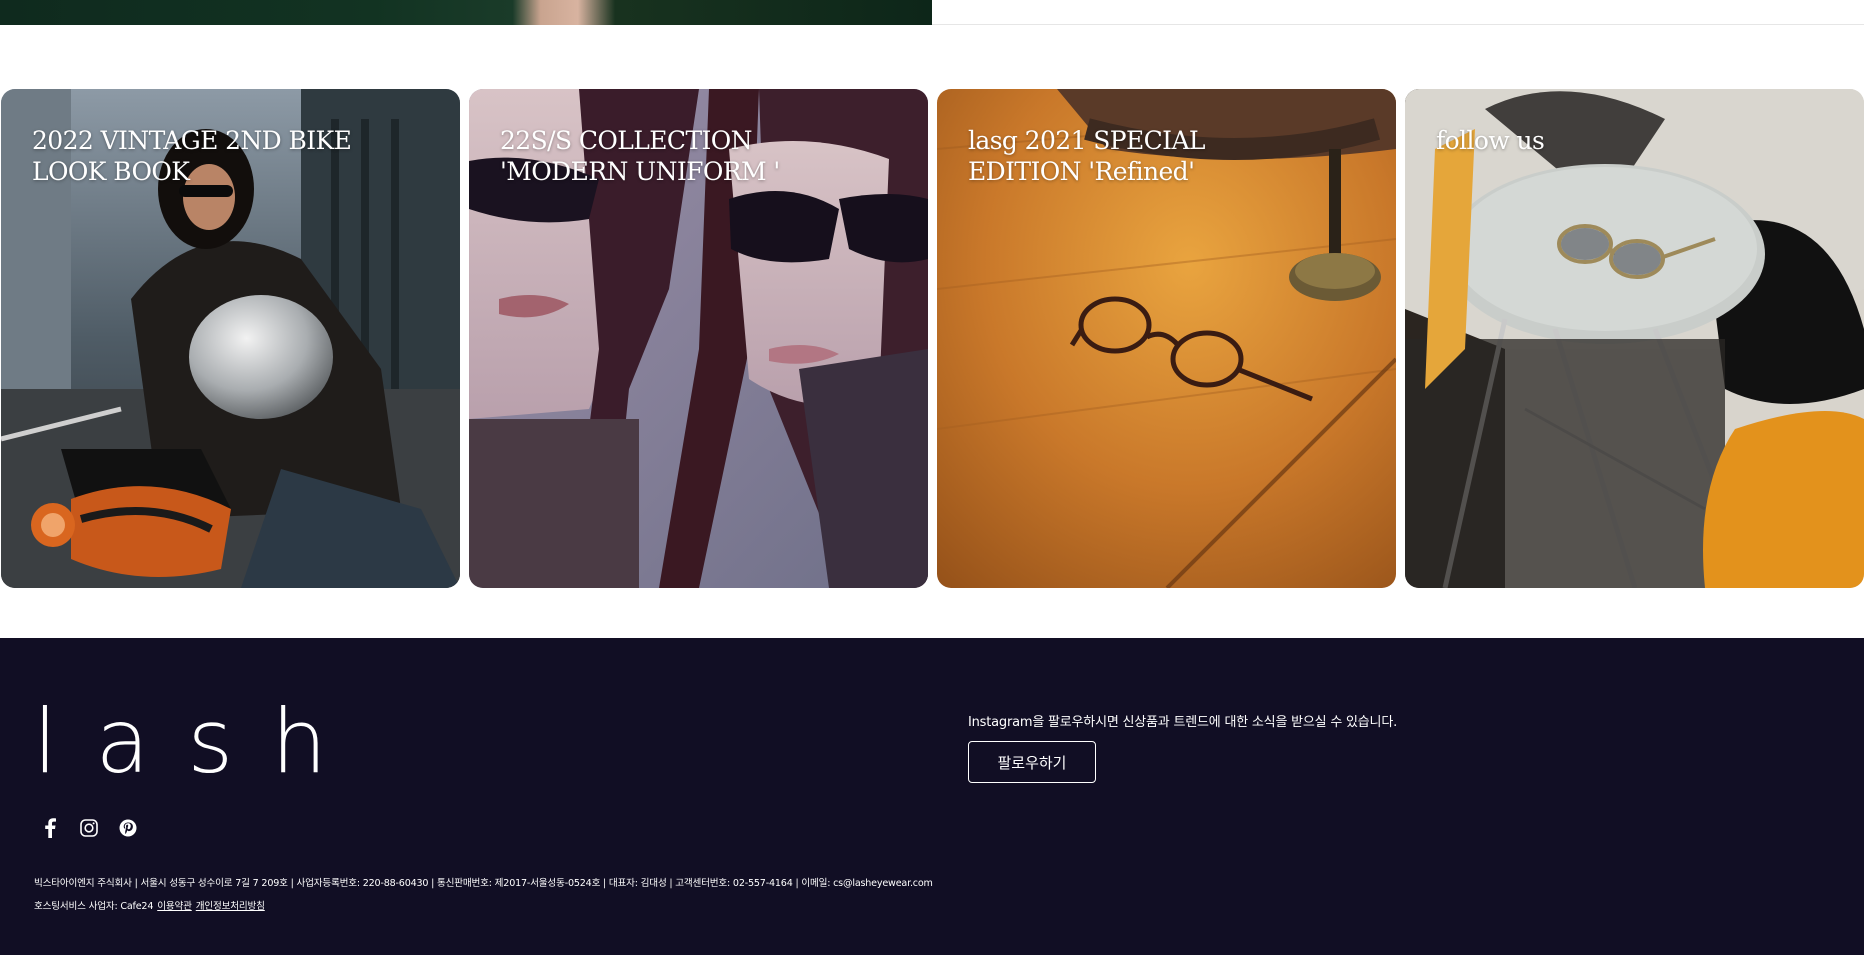 This screenshot has height=955, width=1864. I want to click on terms-link: 이용약관, so click(174, 906).